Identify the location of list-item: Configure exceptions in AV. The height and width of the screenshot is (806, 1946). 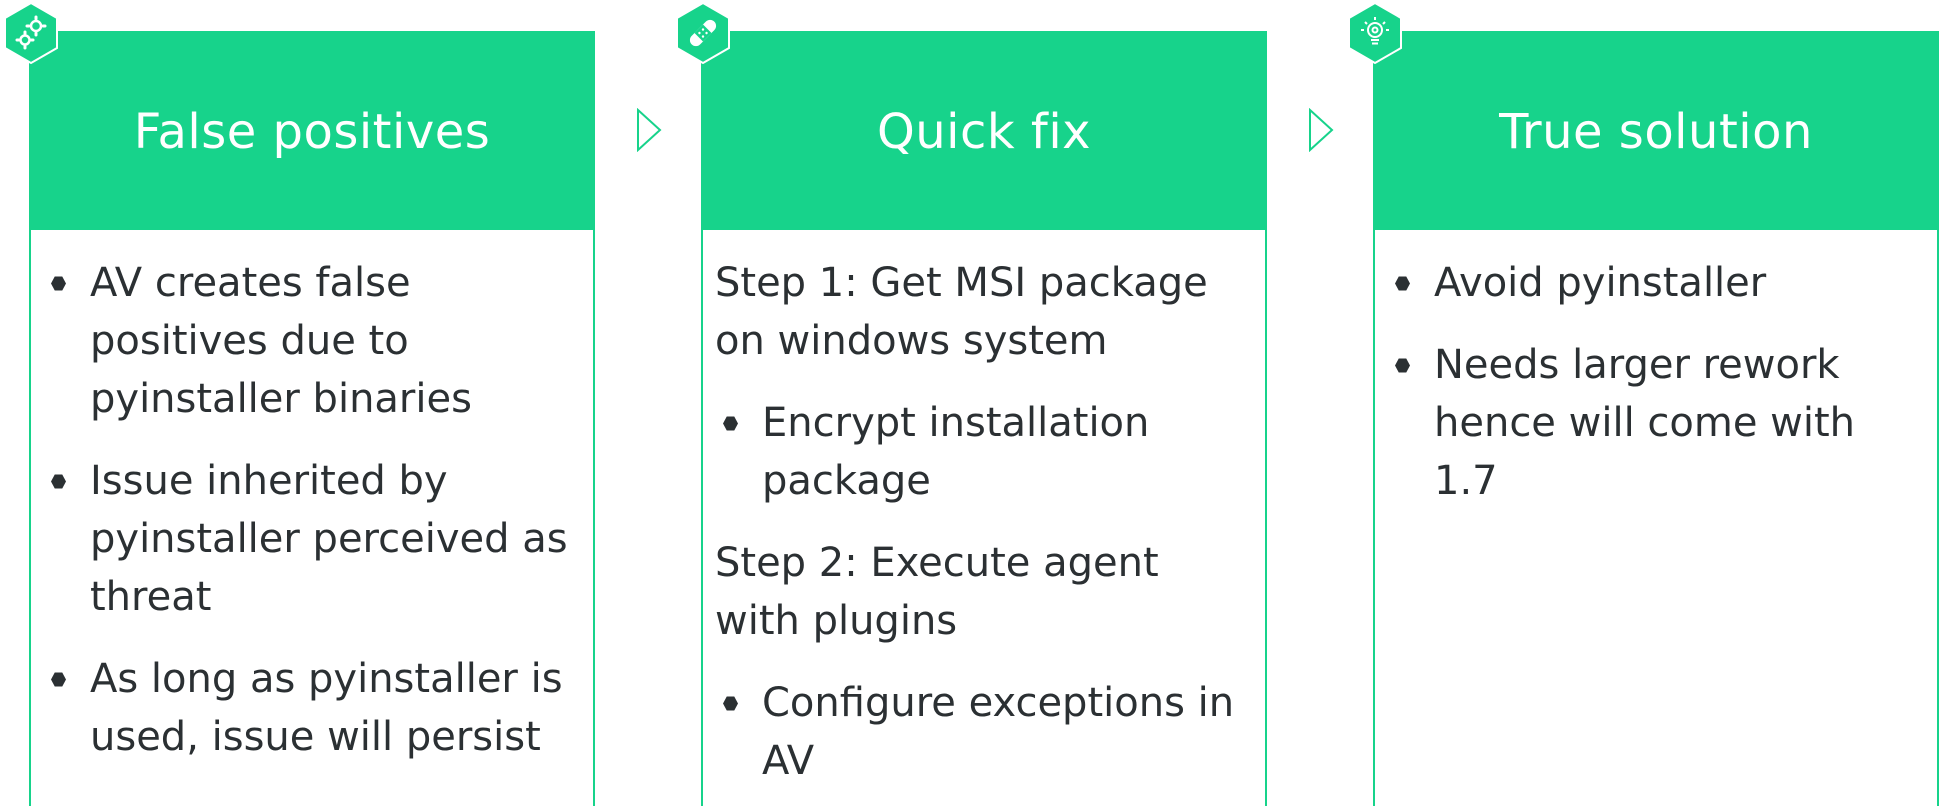
(984, 732).